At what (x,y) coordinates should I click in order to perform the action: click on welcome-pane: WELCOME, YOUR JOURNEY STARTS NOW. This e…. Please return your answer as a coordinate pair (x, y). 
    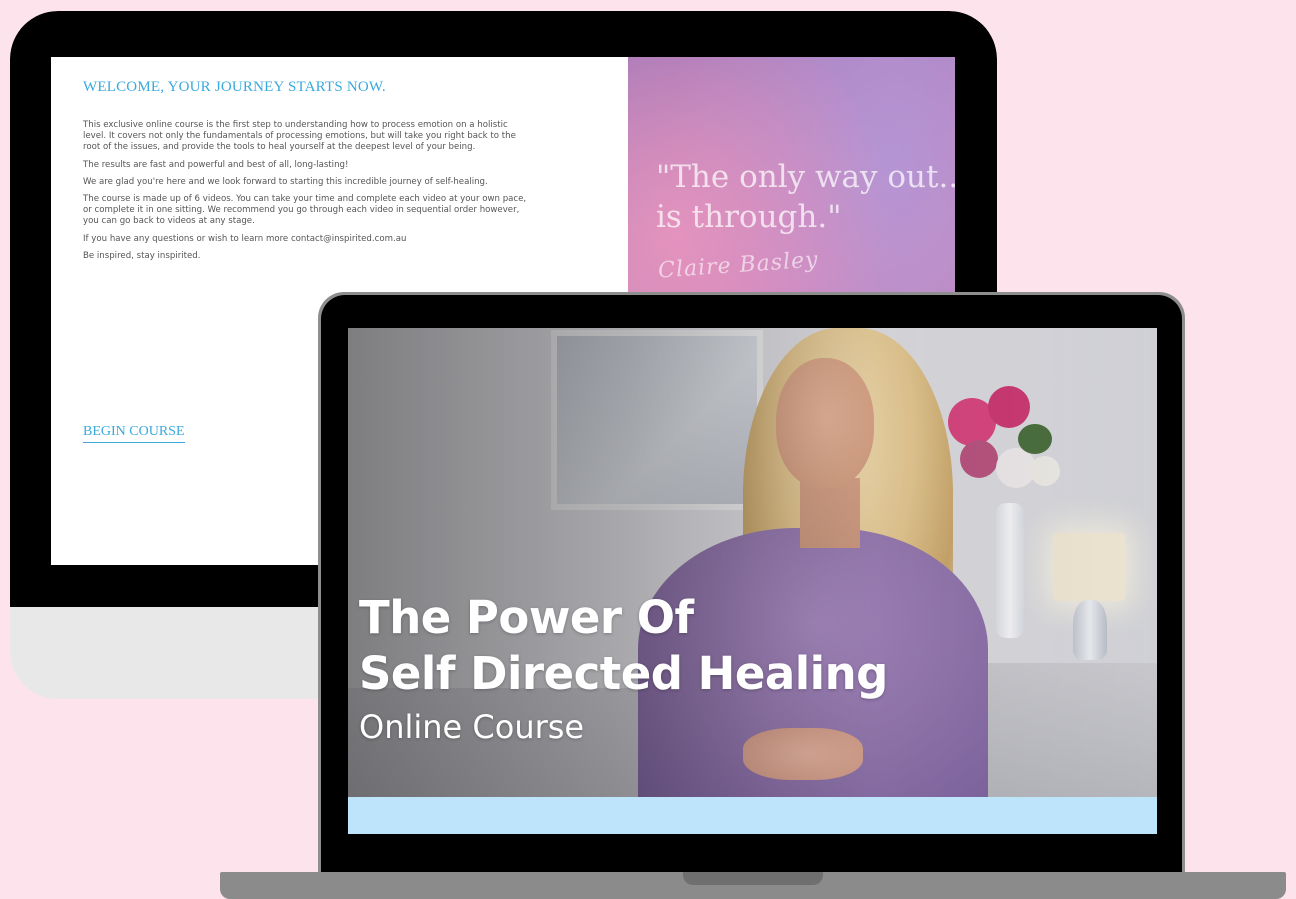
    Looking at the image, I should click on (308, 173).